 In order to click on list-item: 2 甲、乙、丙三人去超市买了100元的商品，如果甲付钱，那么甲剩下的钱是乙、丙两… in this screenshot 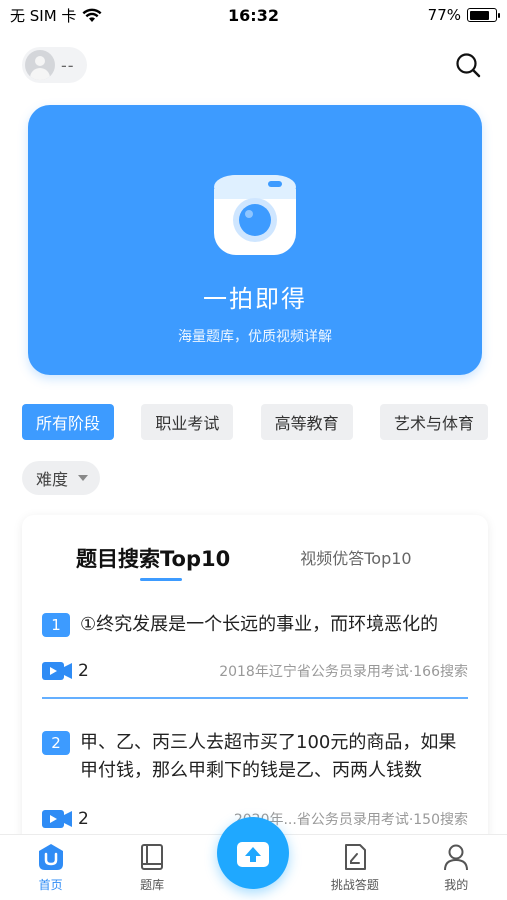, I will do `click(255, 779)`.